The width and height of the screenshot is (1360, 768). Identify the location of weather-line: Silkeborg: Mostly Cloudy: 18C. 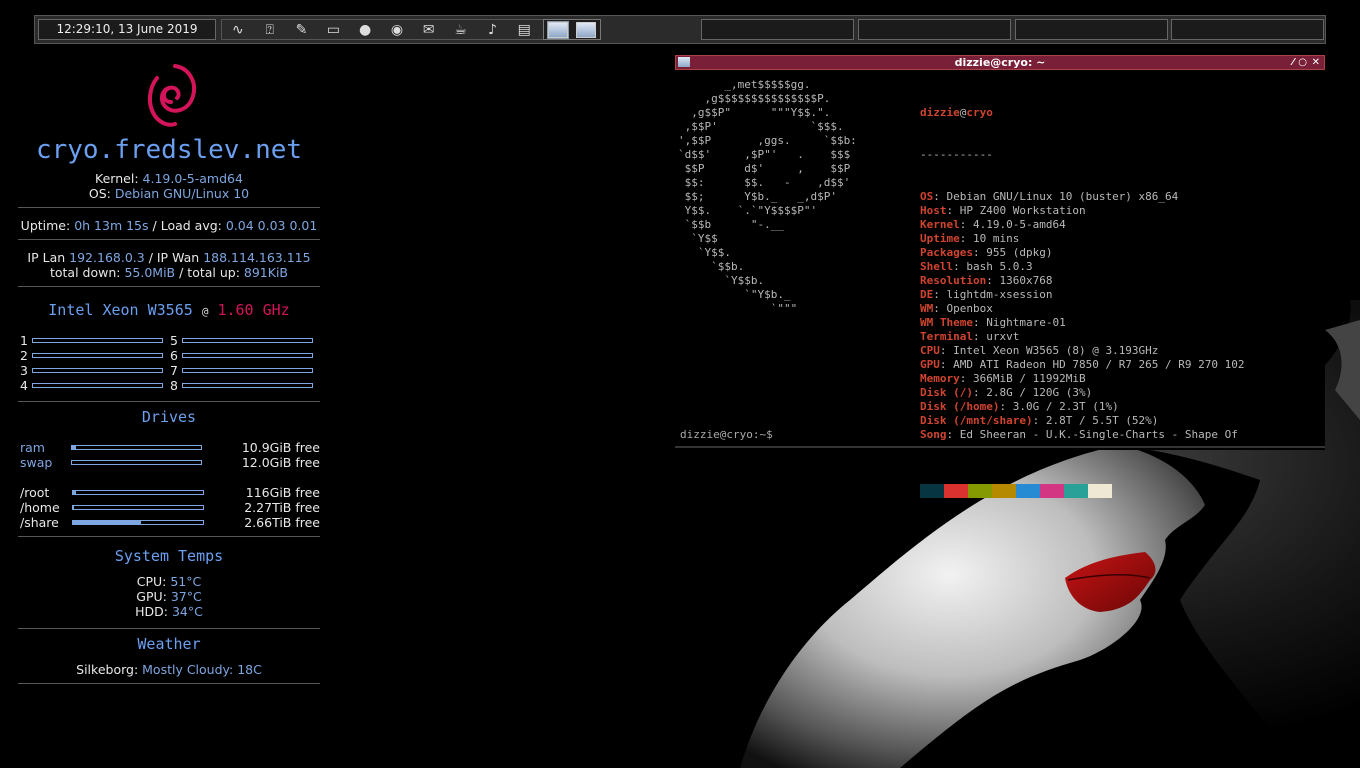
(169, 669).